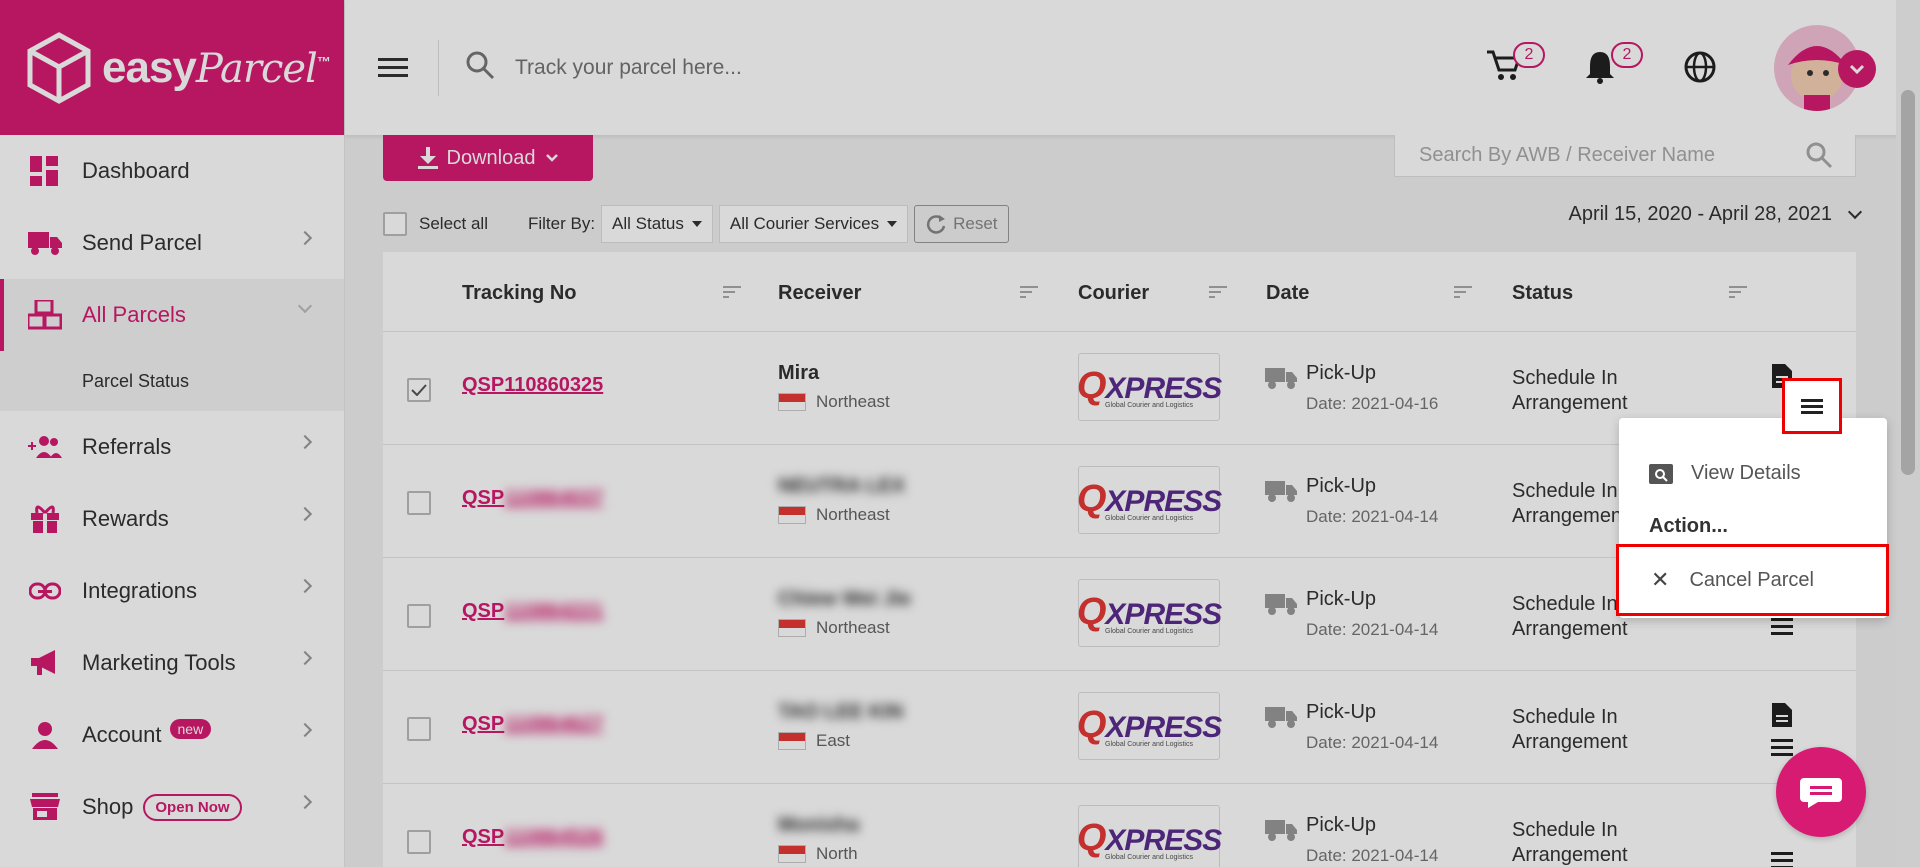 This screenshot has width=1920, height=867. I want to click on download-label: Download, so click(491, 157).